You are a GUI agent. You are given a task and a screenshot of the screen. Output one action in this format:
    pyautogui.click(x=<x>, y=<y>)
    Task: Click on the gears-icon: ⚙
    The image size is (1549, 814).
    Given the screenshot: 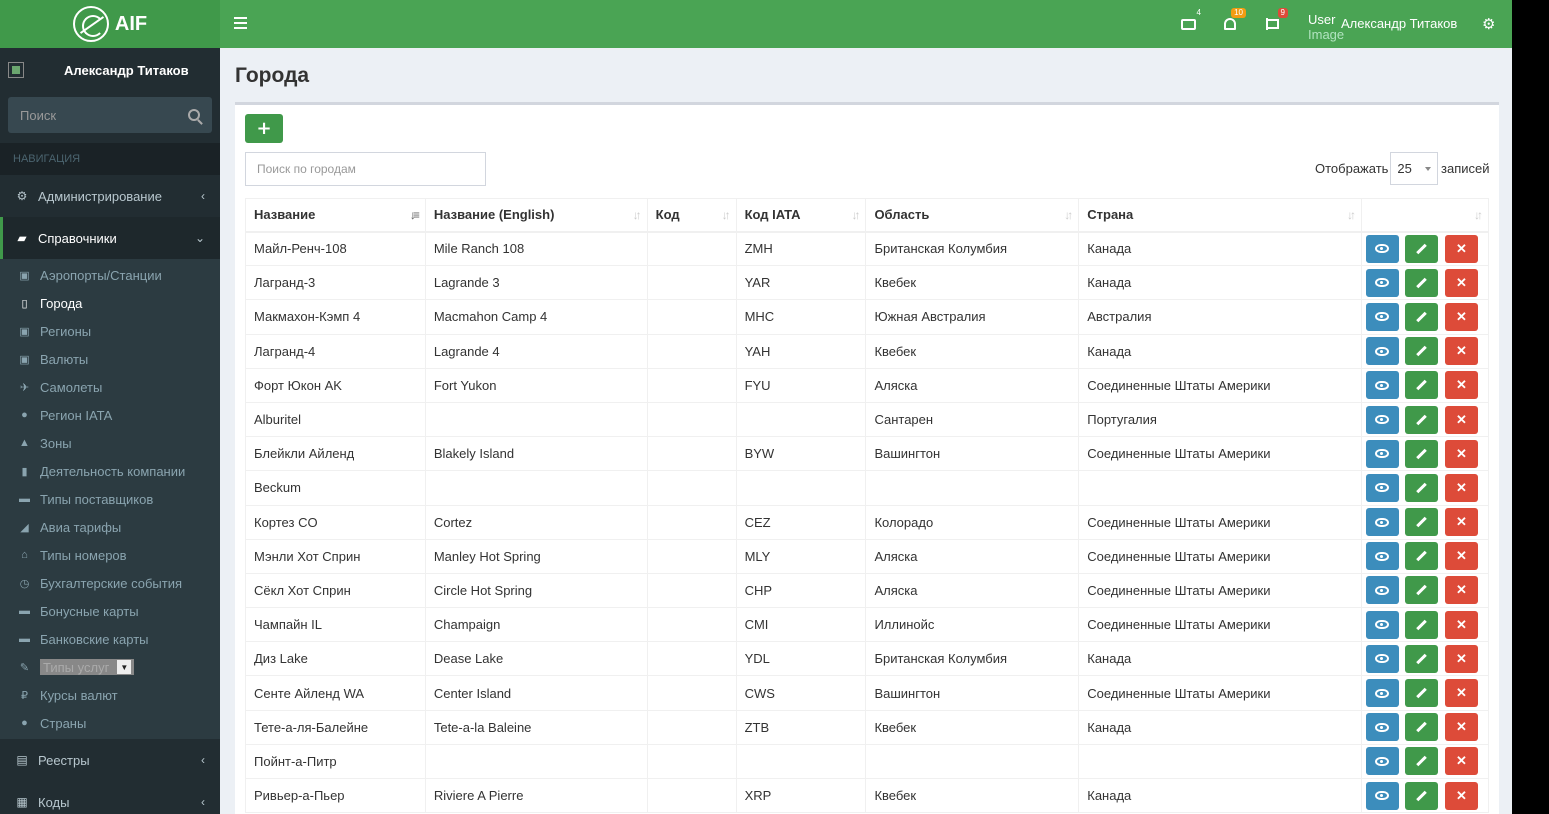 What is the action you would take?
    pyautogui.click(x=1488, y=24)
    